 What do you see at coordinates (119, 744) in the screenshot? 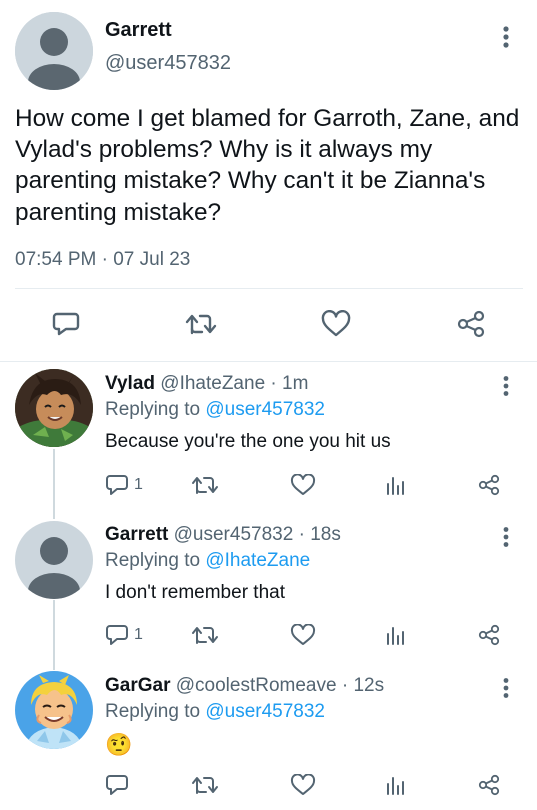
I see `reply-emoji: 🤨` at bounding box center [119, 744].